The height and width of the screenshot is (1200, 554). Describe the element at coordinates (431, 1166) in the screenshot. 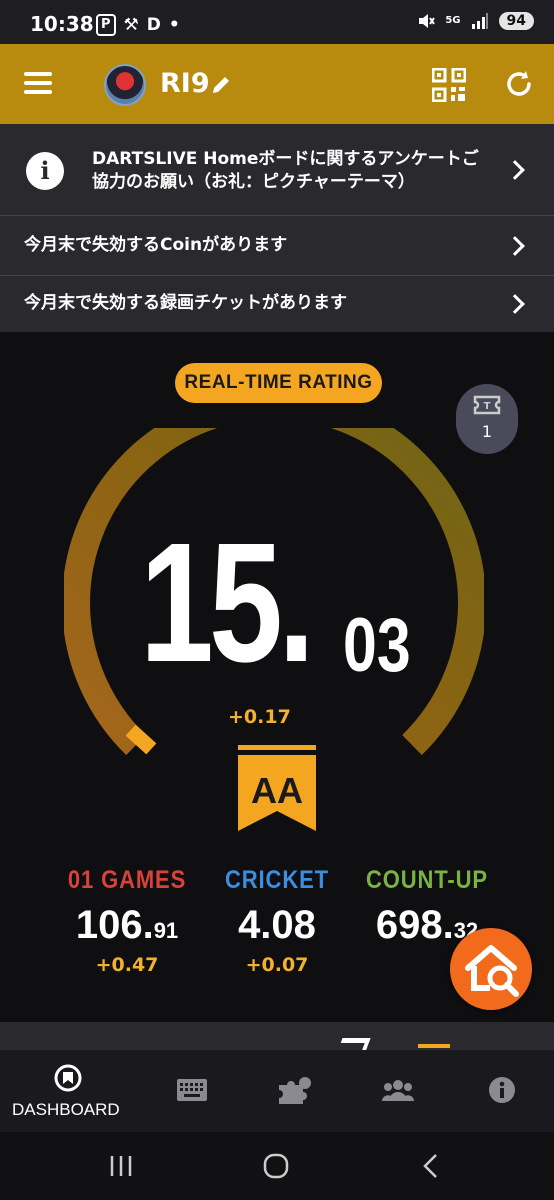

I see `back-icon` at that location.